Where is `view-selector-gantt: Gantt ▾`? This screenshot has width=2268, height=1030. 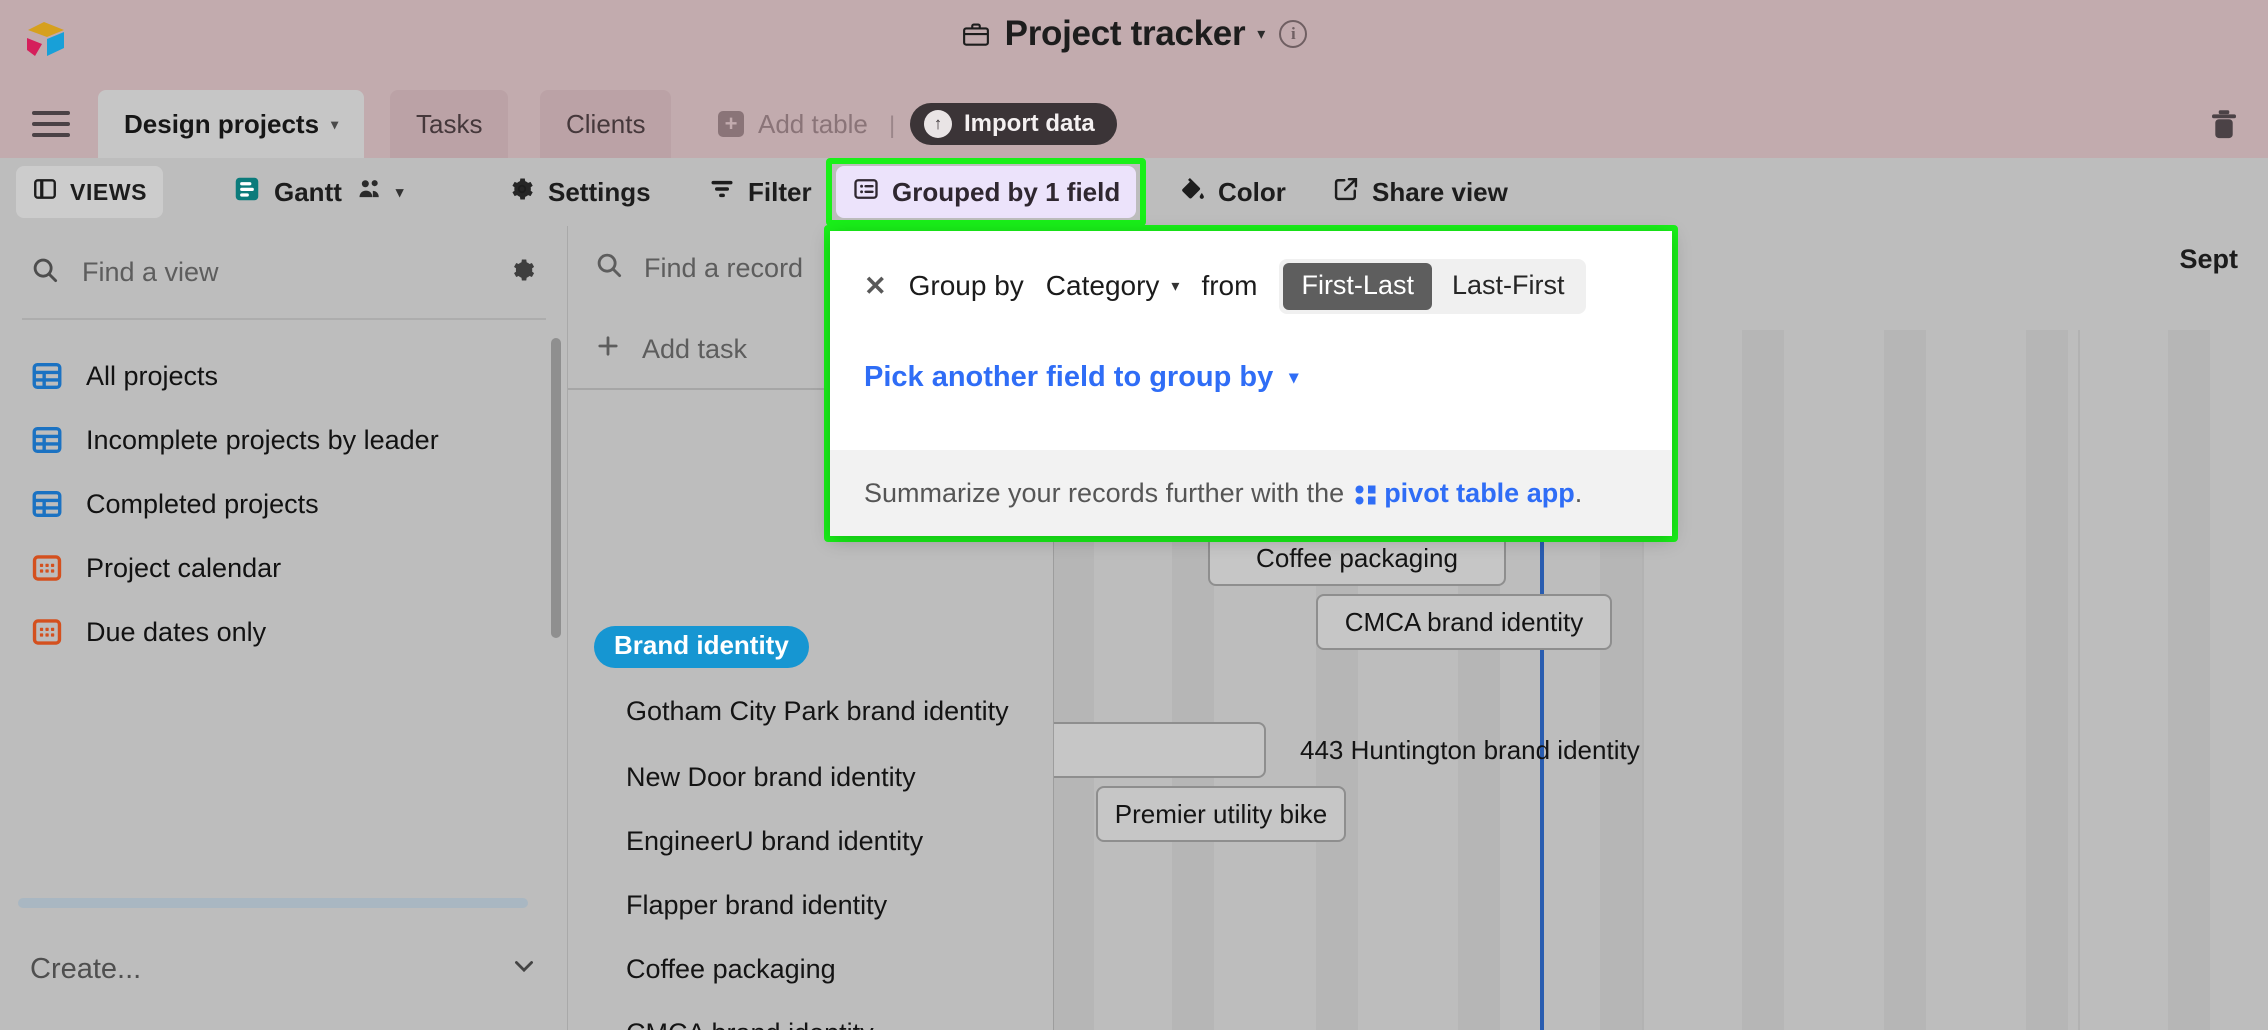 view-selector-gantt: Gantt ▾ is located at coordinates (317, 192).